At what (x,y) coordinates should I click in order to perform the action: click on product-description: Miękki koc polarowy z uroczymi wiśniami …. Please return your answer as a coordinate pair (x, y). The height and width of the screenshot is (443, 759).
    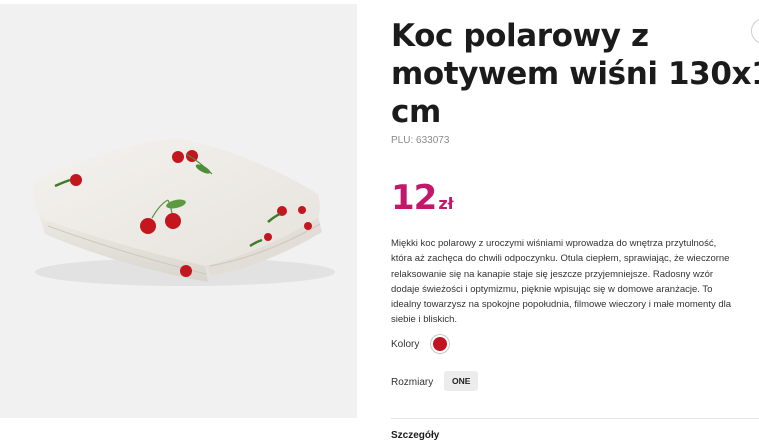
    Looking at the image, I should click on (561, 282).